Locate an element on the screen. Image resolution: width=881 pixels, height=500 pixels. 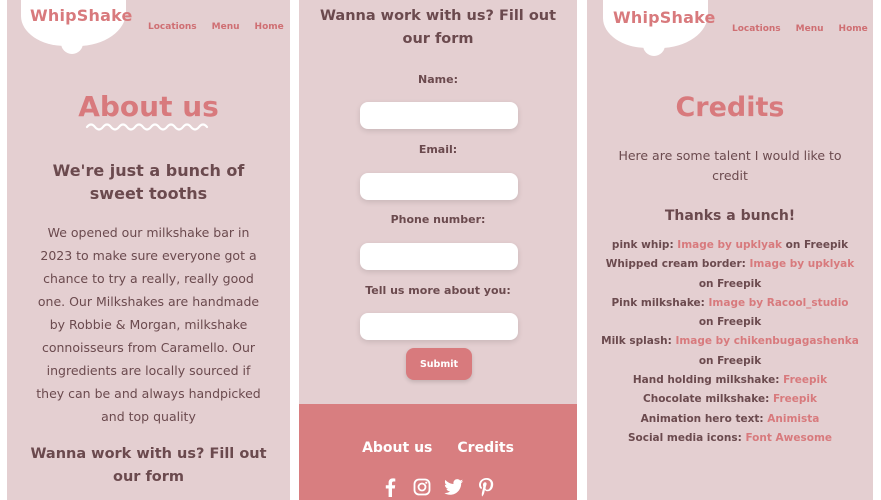
paragraph-line: We opened our milkshake bar in is located at coordinates (148, 232).